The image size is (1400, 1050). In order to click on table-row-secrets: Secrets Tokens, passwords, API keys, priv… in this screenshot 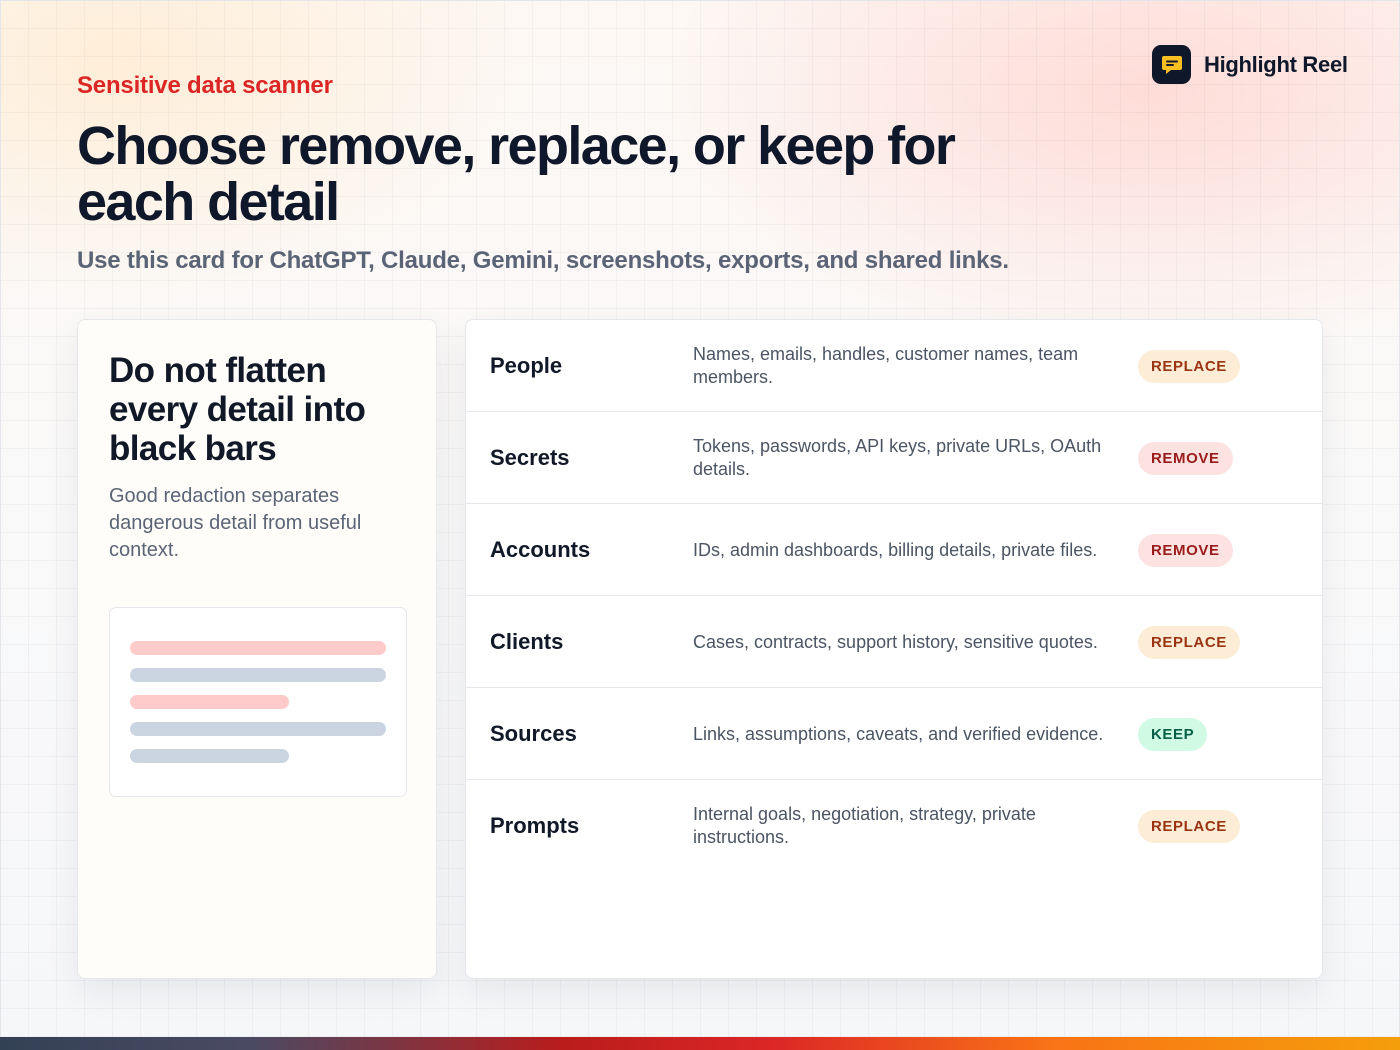, I will do `click(894, 458)`.